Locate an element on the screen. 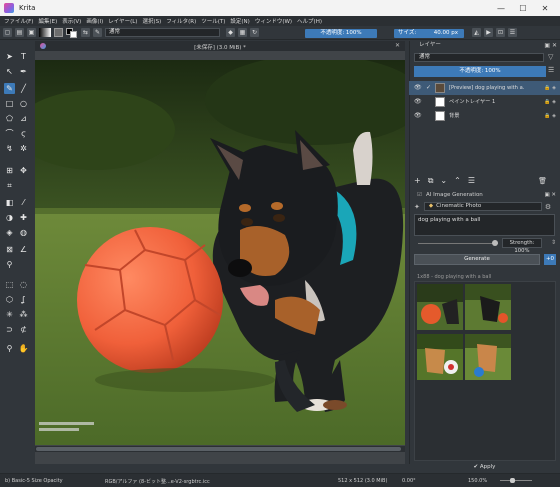  layer-row: 👁 ✓ [Preview] dog playing with a... 🔒 ◈ is located at coordinates (484, 88).